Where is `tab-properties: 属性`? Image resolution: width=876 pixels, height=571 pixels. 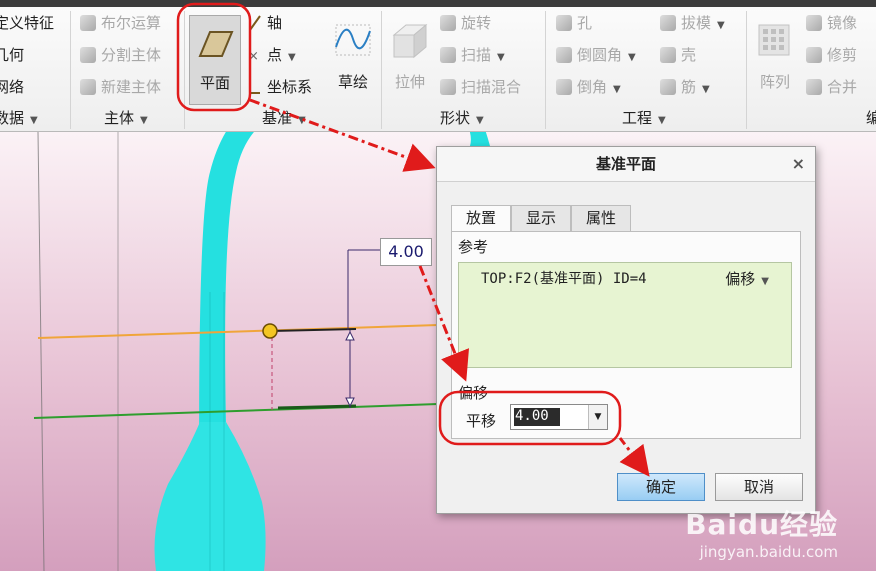
tab-properties: 属性 is located at coordinates (601, 218).